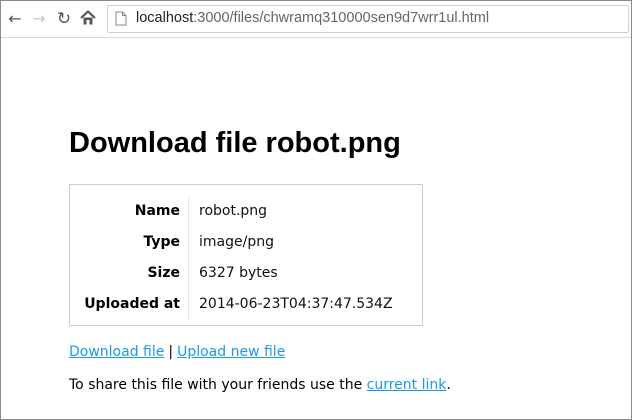 The width and height of the screenshot is (632, 420). Describe the element at coordinates (236, 242) in the screenshot. I see `info-value: image/png` at that location.